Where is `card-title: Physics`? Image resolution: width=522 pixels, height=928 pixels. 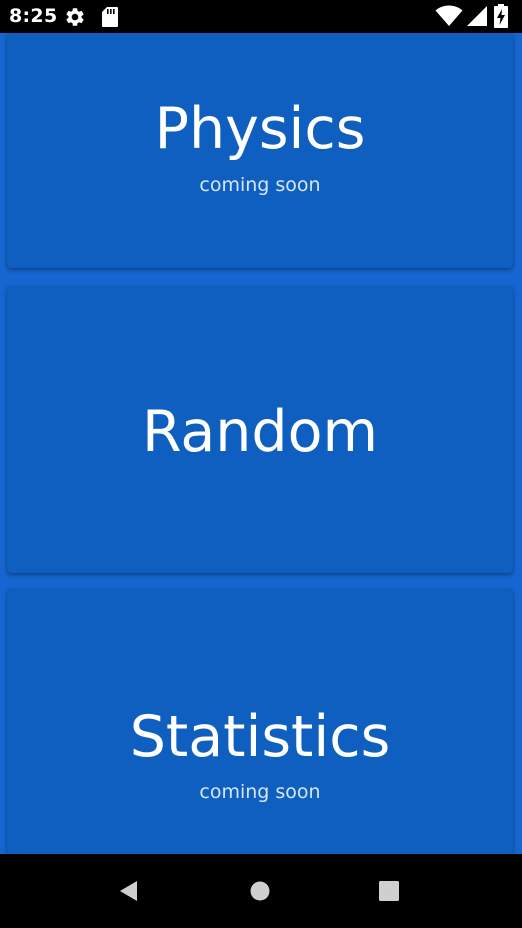 card-title: Physics is located at coordinates (260, 129).